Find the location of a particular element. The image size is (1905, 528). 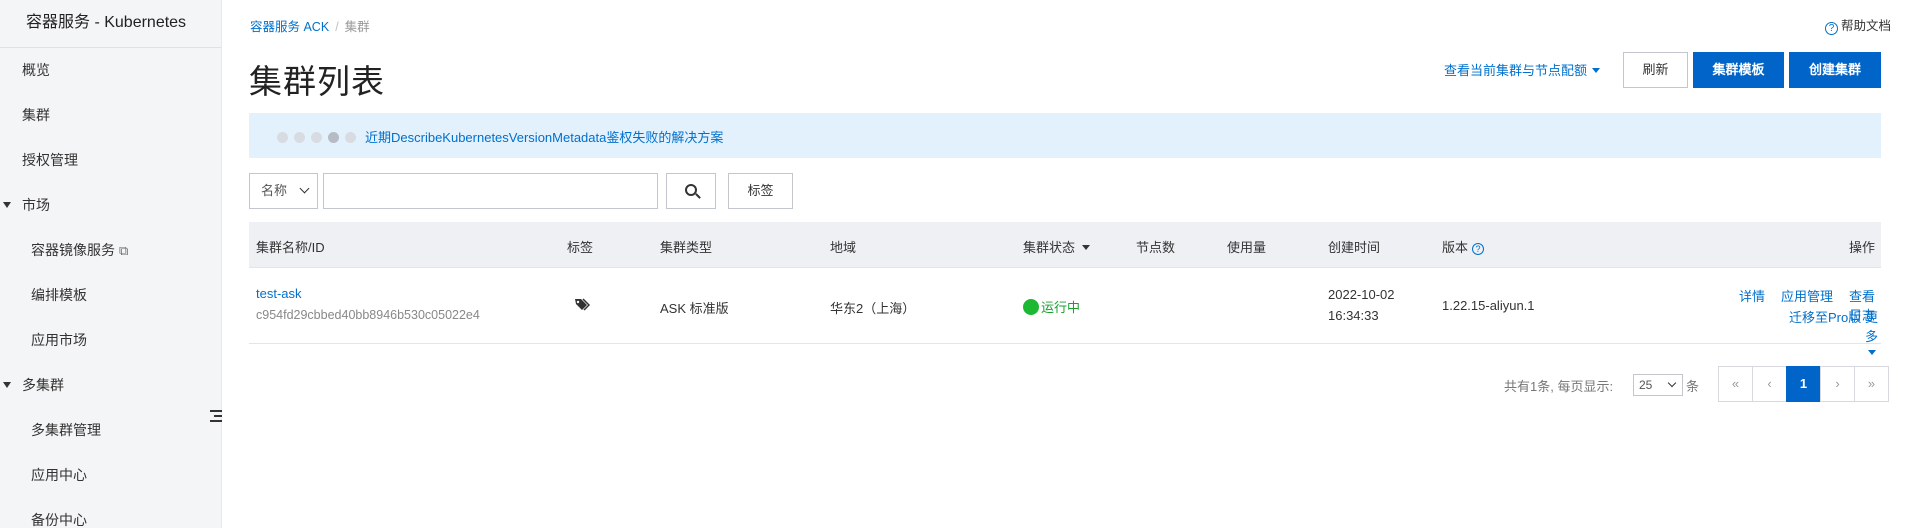

sidebar-item-orchestration-templates: 编排模板 is located at coordinates (110, 295).